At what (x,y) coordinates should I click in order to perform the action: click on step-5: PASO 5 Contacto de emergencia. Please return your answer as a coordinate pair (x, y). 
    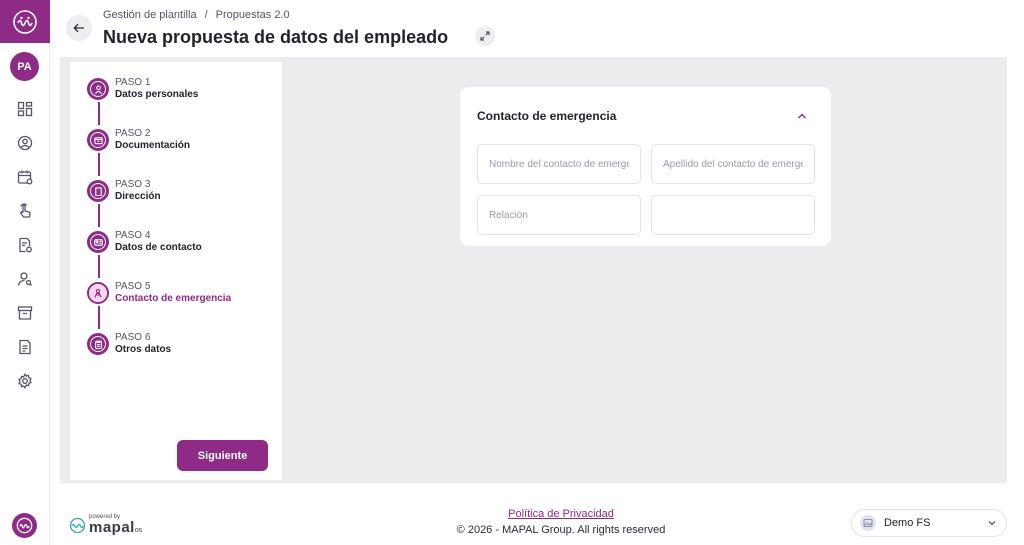
    Looking at the image, I should click on (181, 299).